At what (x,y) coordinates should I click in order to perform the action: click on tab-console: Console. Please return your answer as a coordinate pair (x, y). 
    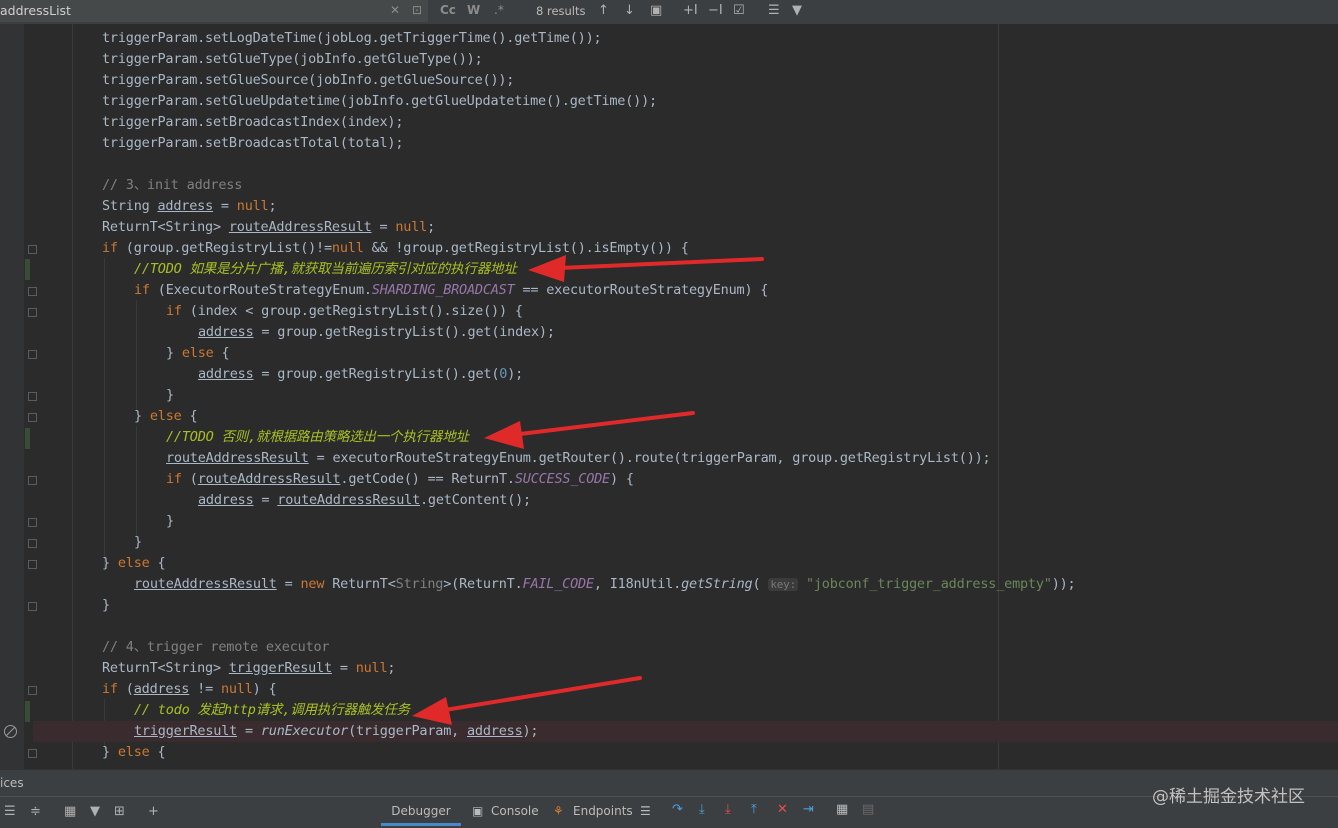
    Looking at the image, I should click on (515, 813).